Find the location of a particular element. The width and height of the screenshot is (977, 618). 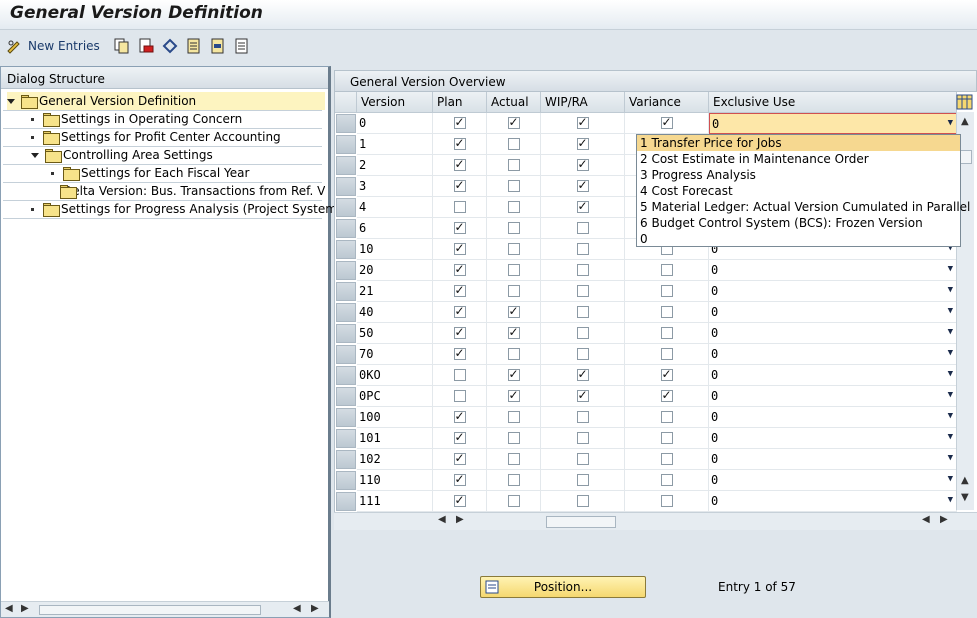

scroll-down-icon: ▼ is located at coordinates (965, 497).